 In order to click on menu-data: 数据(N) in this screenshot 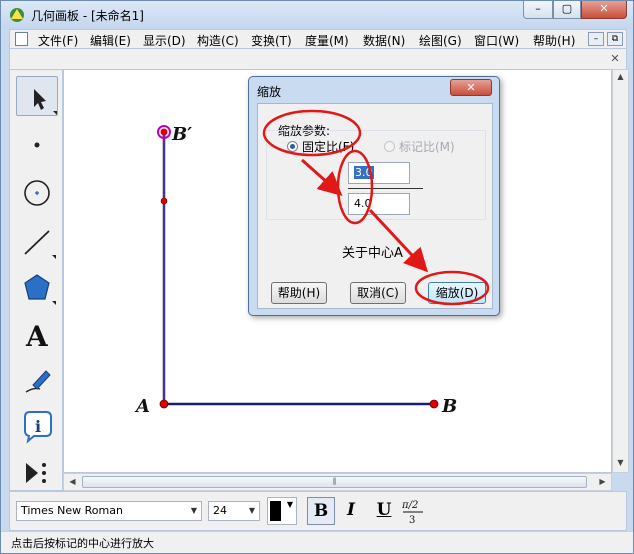, I will do `click(384, 40)`.